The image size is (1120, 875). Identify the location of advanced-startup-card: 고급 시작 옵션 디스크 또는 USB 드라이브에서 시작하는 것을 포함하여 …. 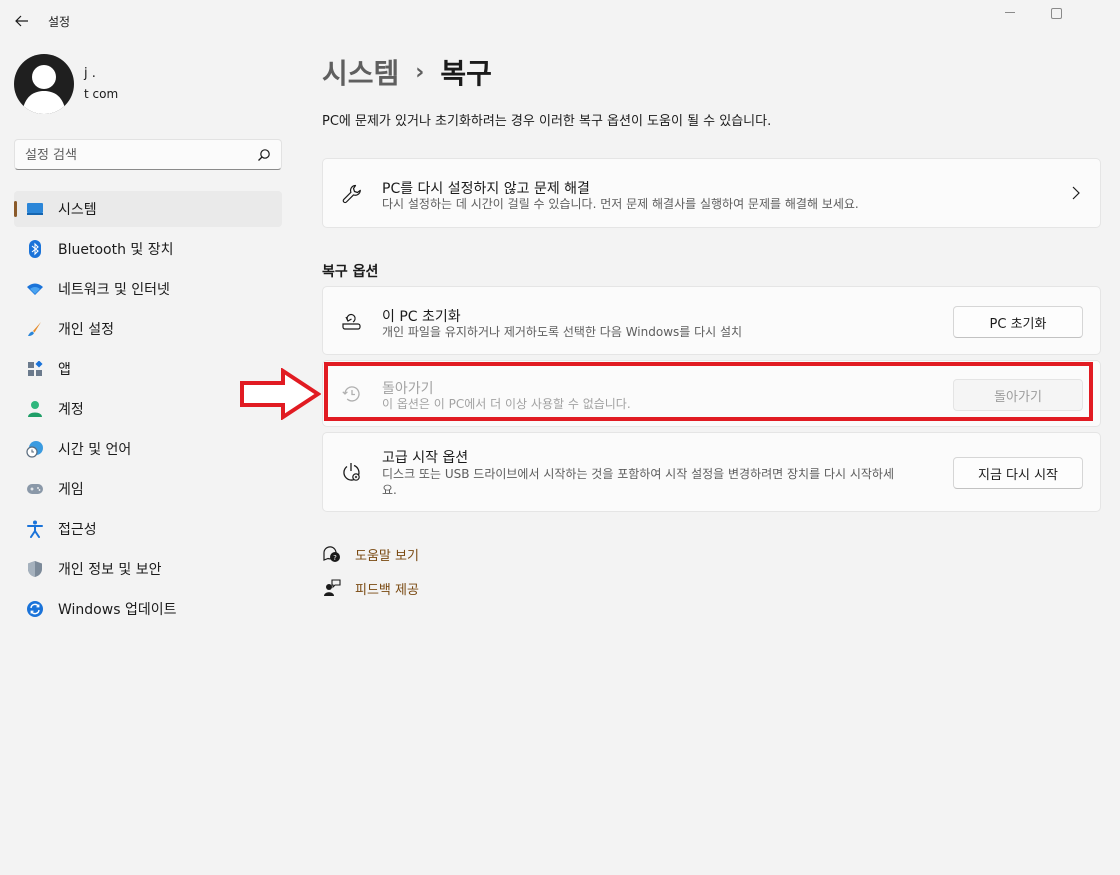
(711, 472).